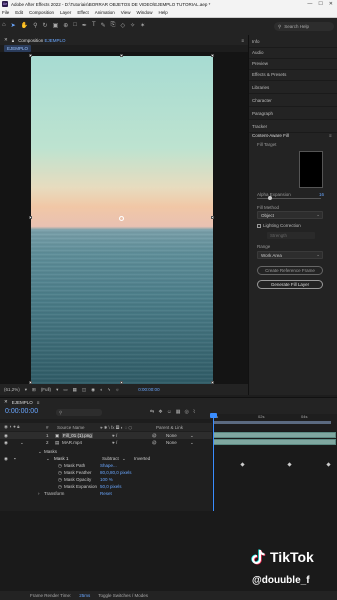 This screenshot has height=600, width=337. I want to click on graph-editor-icon: ⌇, so click(194, 412).